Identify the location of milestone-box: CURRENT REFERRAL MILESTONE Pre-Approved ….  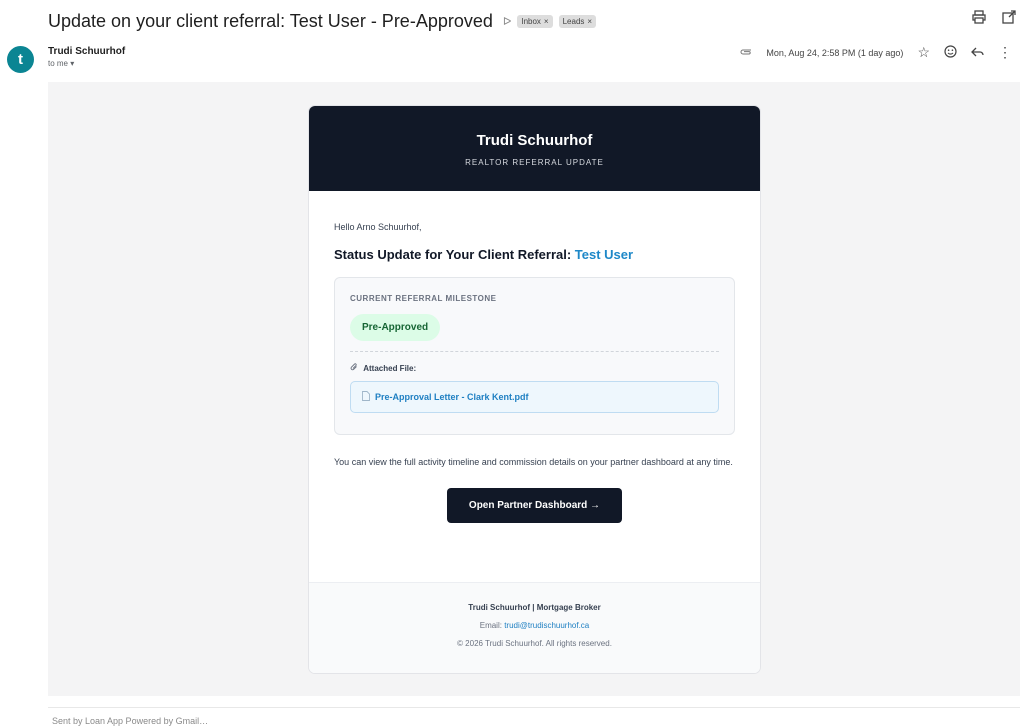
(534, 356).